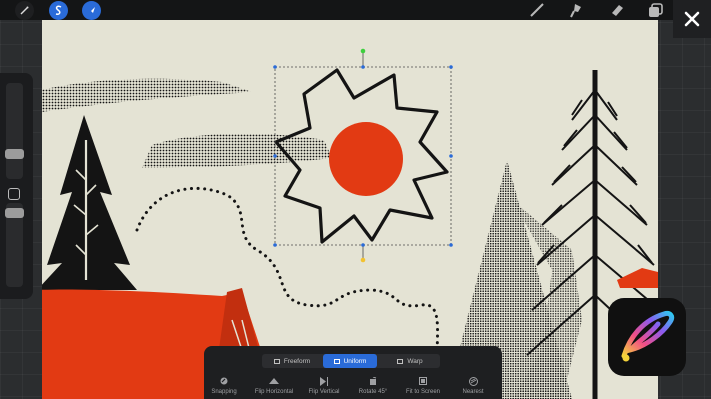 This screenshot has height=399, width=711. What do you see at coordinates (274, 381) in the screenshot?
I see `flip-horizontal-icon` at bounding box center [274, 381].